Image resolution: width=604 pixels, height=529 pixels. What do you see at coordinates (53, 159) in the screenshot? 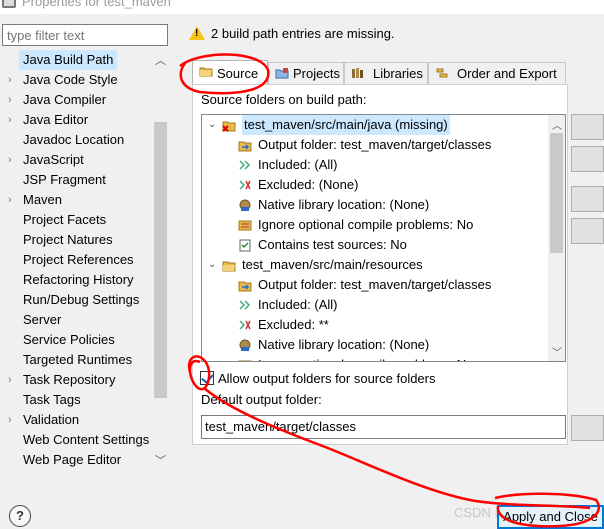
I see `nav-item-label: JavaScript` at bounding box center [53, 159].